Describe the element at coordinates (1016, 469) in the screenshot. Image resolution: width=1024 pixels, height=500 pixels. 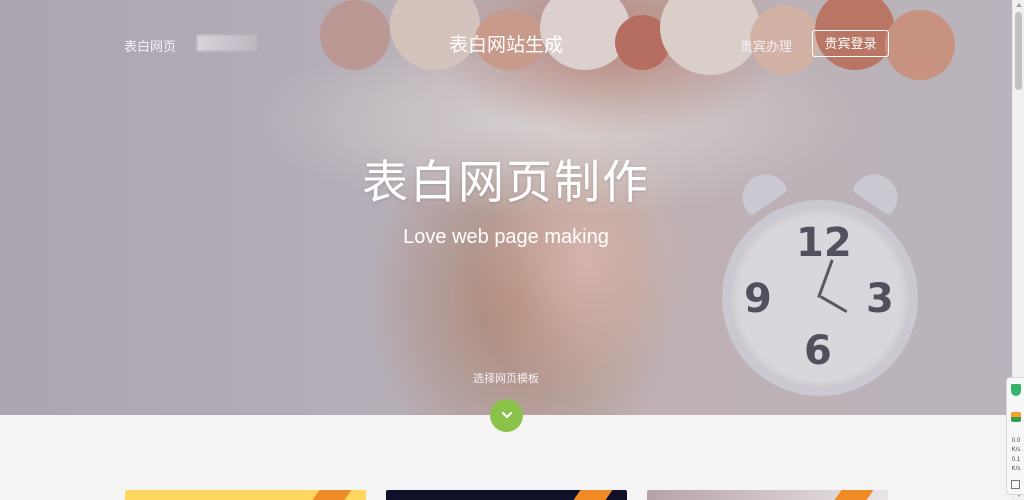
I see `speed-down-unit: K/s` at that location.